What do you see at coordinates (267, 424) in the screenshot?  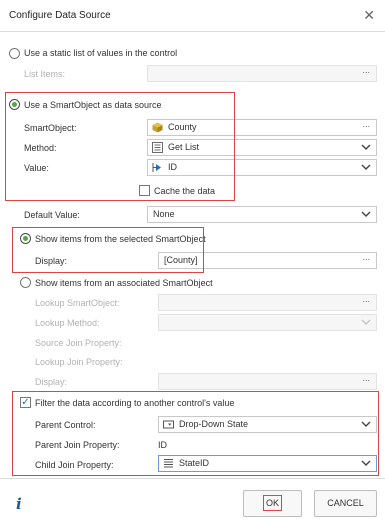 I see `parent-control-select: Drop-Down State` at bounding box center [267, 424].